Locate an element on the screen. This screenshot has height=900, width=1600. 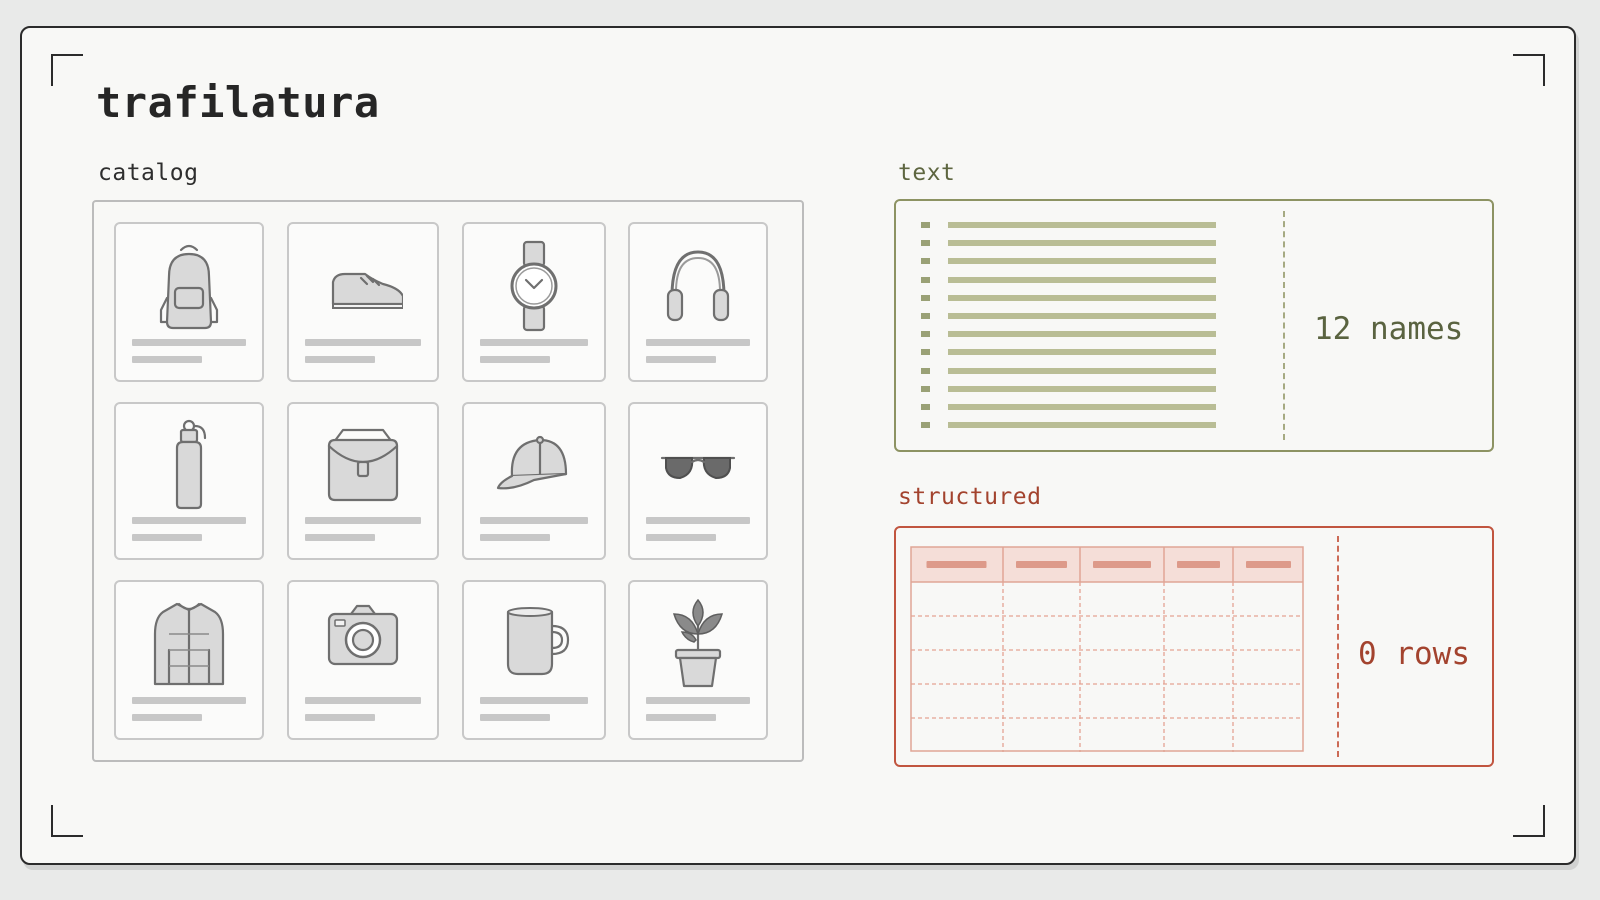
corner-mark-top-right is located at coordinates (1529, 70).